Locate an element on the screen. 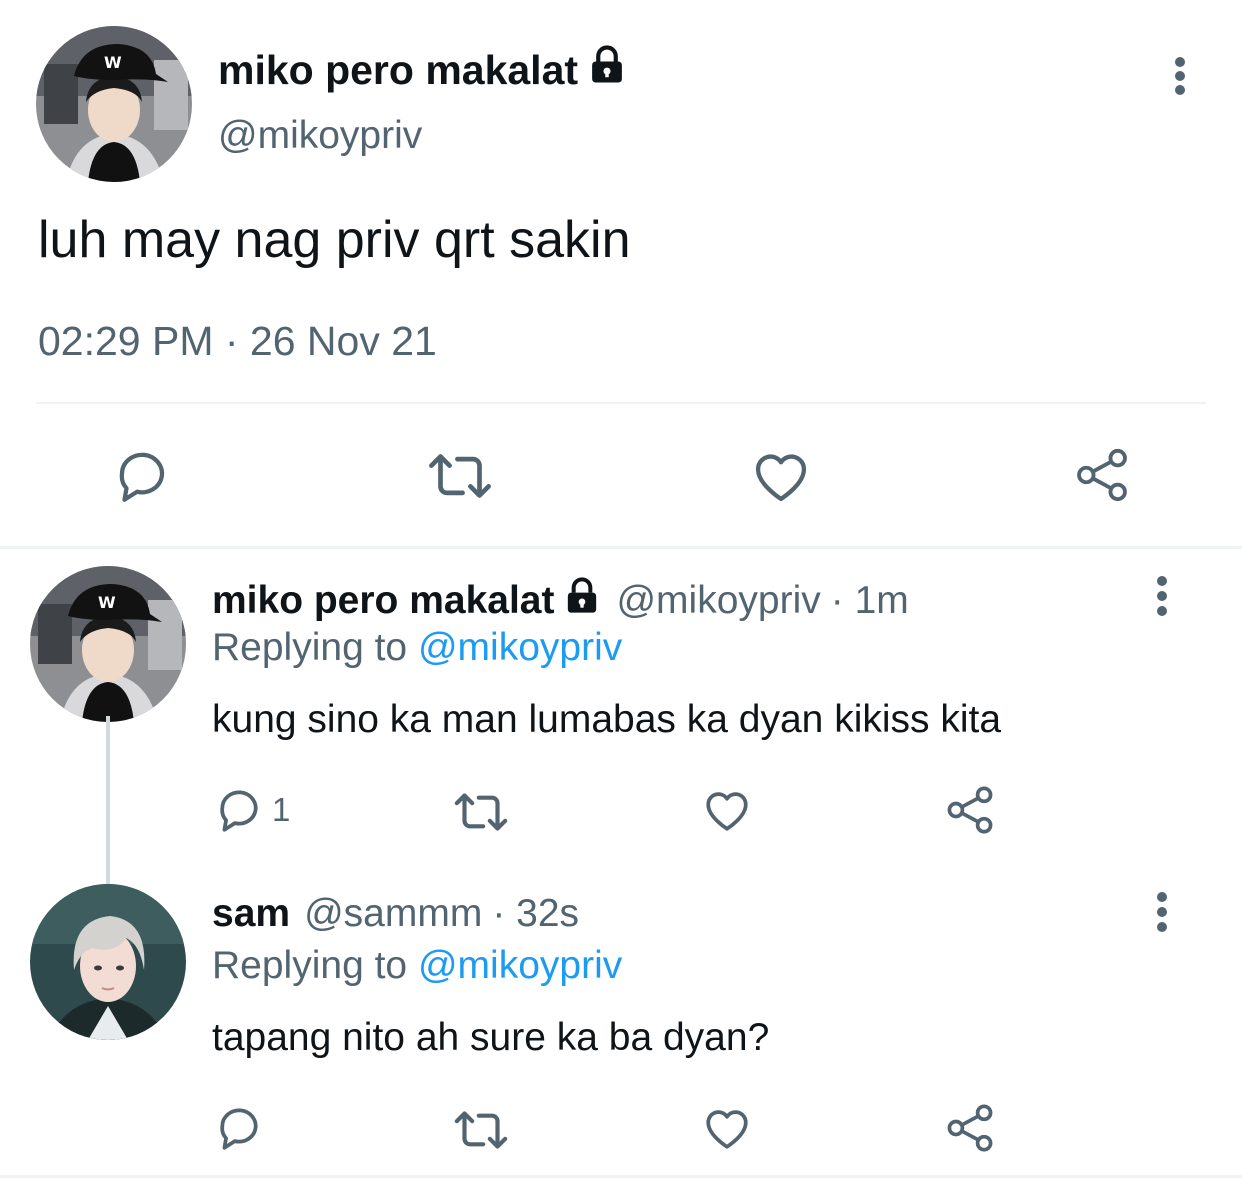  display-name: sam is located at coordinates (251, 914).